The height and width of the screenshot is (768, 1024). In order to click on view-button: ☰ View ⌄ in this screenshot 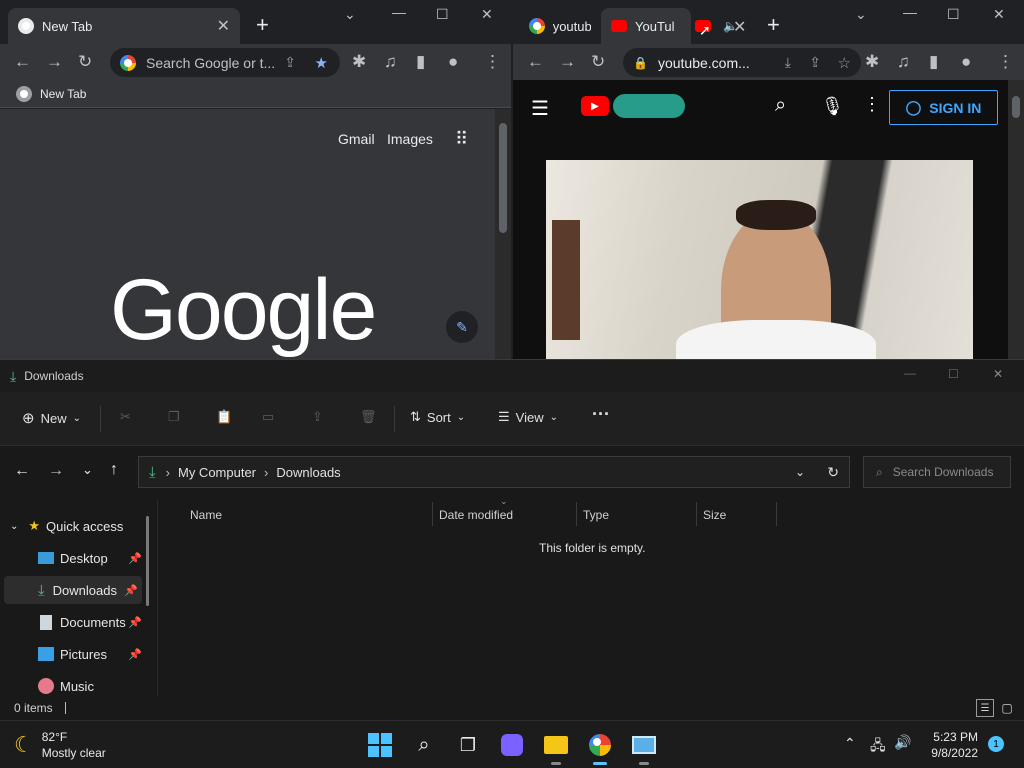, I will do `click(528, 417)`.